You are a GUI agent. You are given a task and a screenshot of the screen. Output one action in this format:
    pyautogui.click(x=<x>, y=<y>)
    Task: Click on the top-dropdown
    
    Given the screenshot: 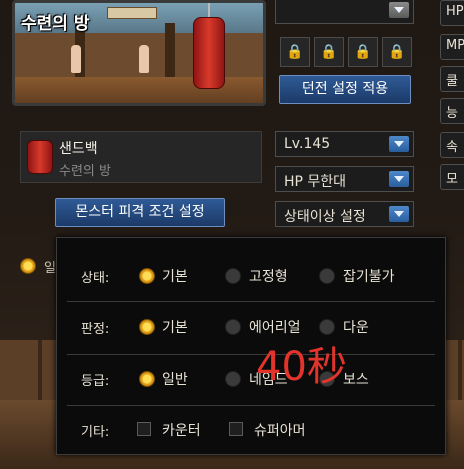 What is the action you would take?
    pyautogui.click(x=344, y=12)
    